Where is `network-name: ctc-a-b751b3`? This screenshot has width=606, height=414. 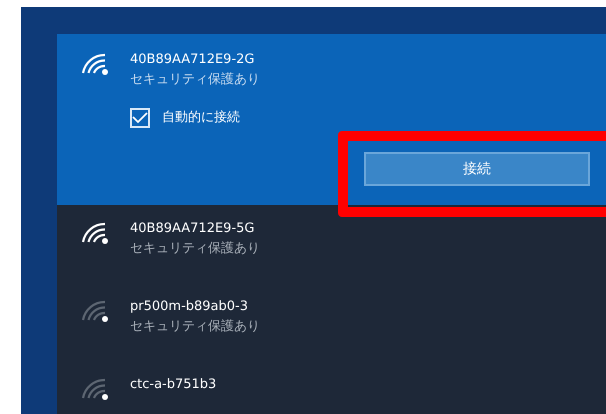 network-name: ctc-a-b751b3 is located at coordinates (173, 385).